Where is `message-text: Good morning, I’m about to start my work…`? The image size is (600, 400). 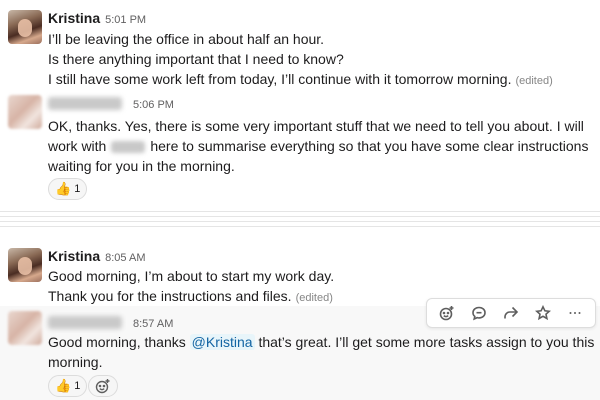
message-text: Good morning, I’m about to start my work… is located at coordinates (191, 276).